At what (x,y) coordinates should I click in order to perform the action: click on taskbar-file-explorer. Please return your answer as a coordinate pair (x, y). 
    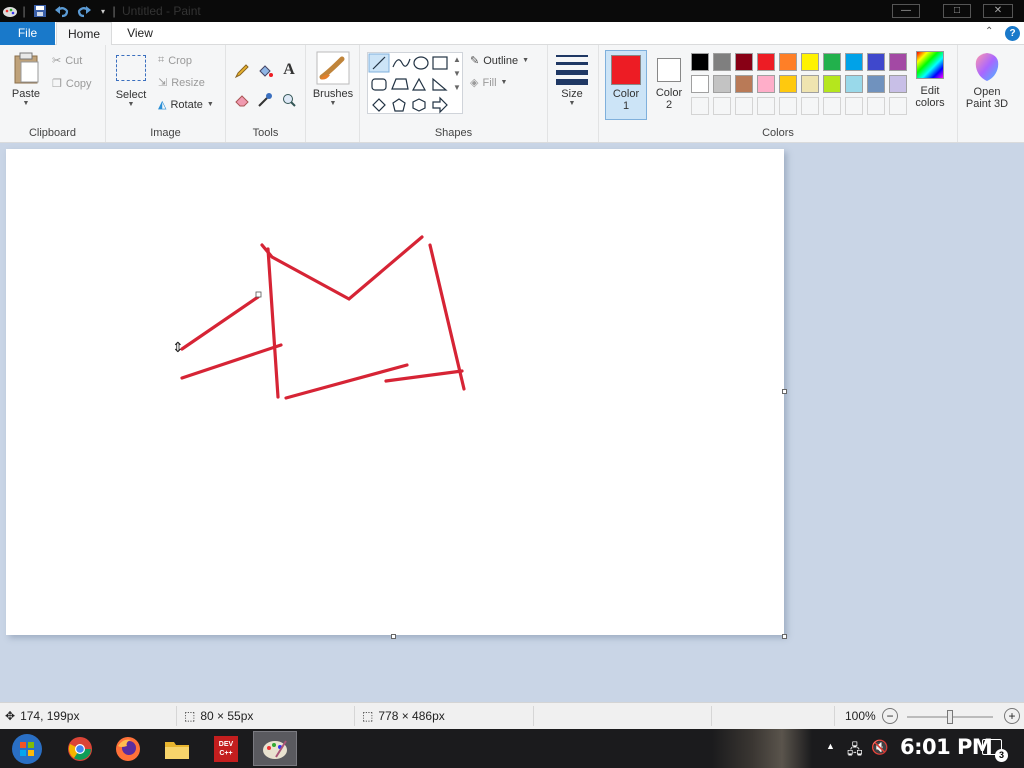
    Looking at the image, I should click on (177, 748).